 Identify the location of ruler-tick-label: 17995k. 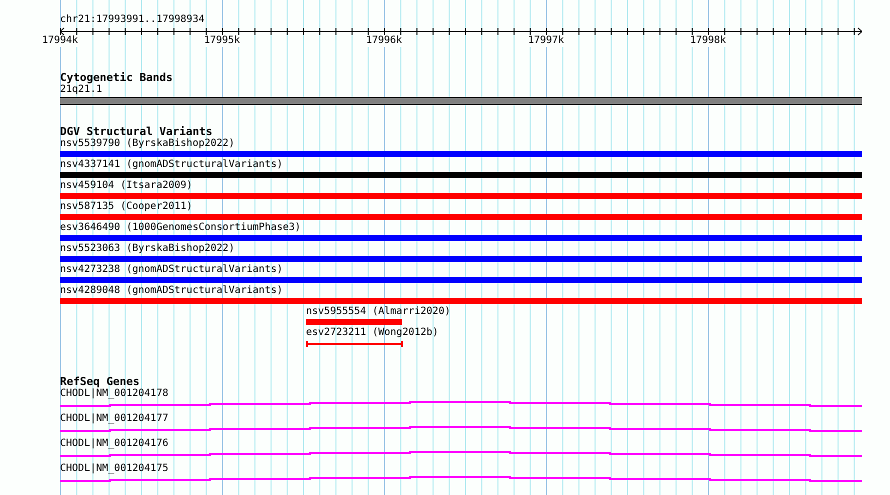
(222, 41).